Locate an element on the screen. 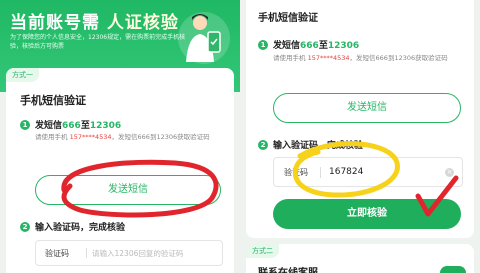 This screenshot has height=273, width=480. method2-tag: 方式二 is located at coordinates (262, 251).